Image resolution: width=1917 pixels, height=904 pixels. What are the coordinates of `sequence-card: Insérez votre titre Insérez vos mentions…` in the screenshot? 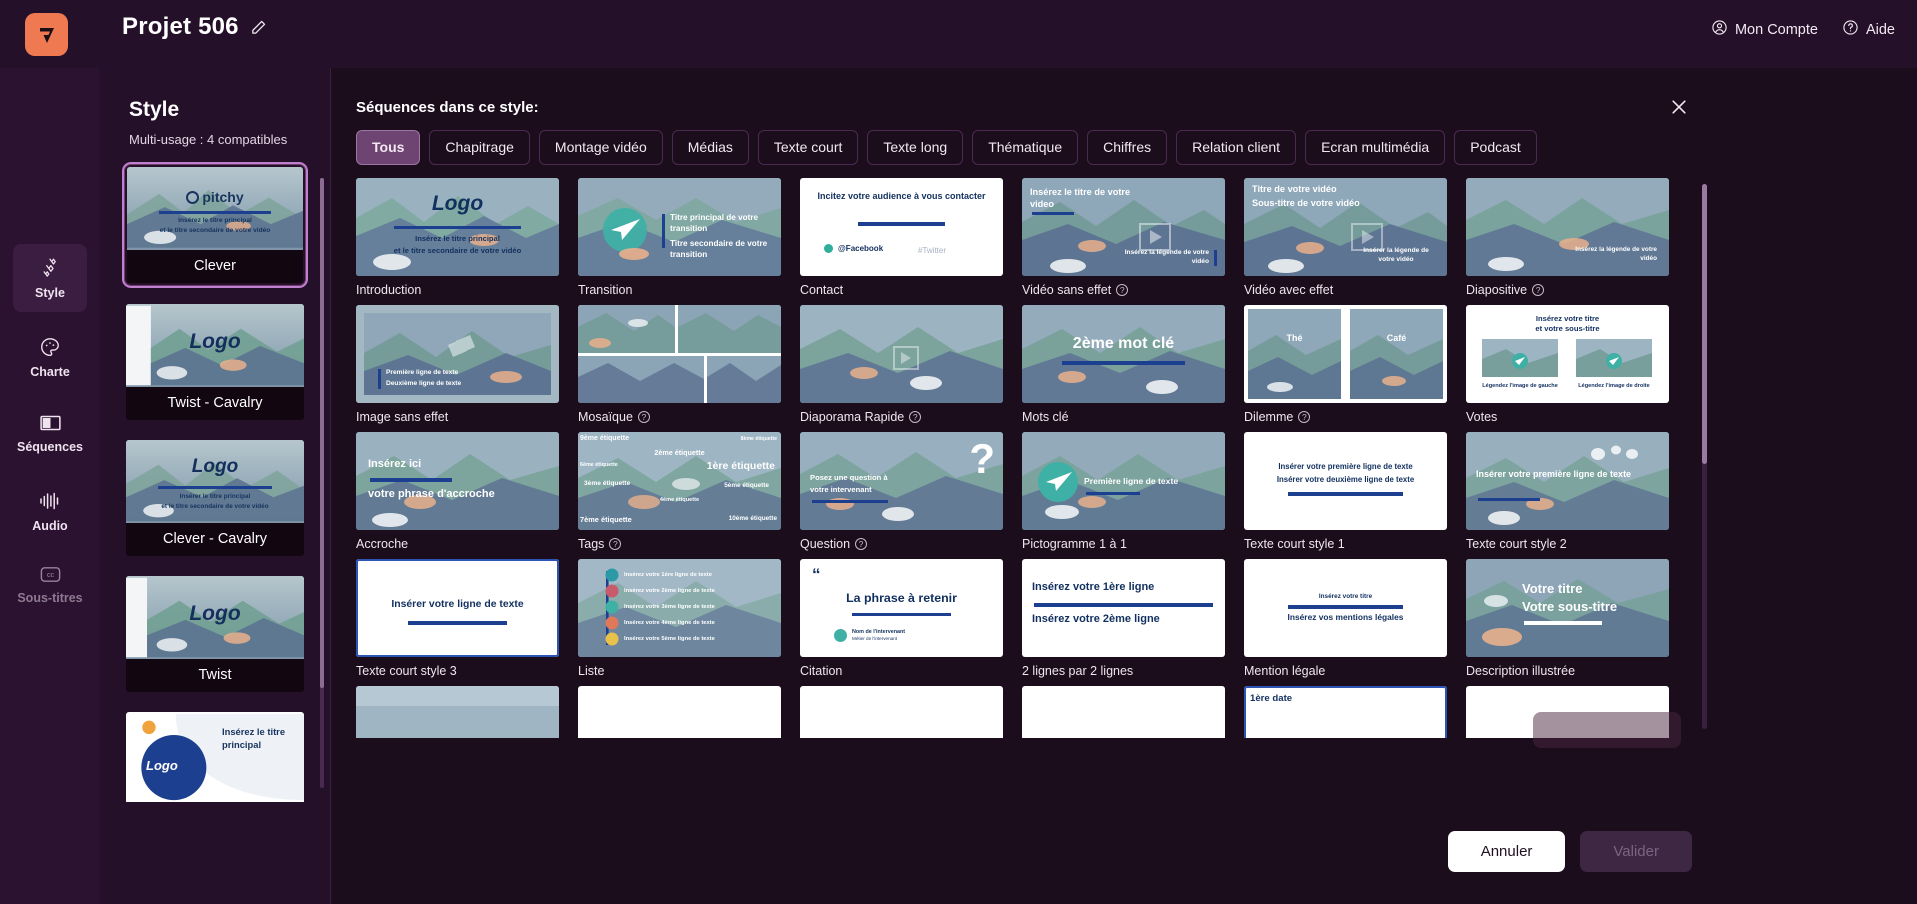 It's located at (1345, 618).